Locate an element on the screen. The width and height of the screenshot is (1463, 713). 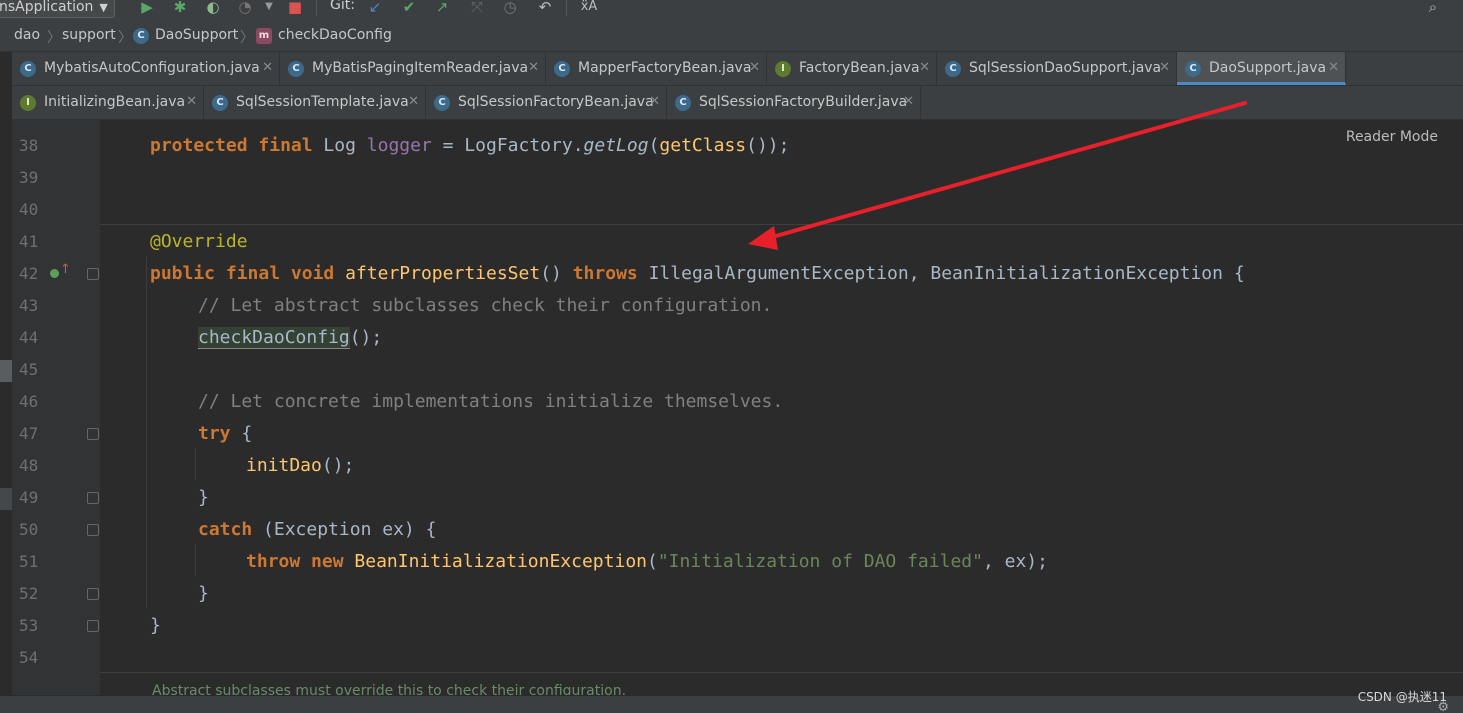
line-number: 45 is located at coordinates (29, 369).